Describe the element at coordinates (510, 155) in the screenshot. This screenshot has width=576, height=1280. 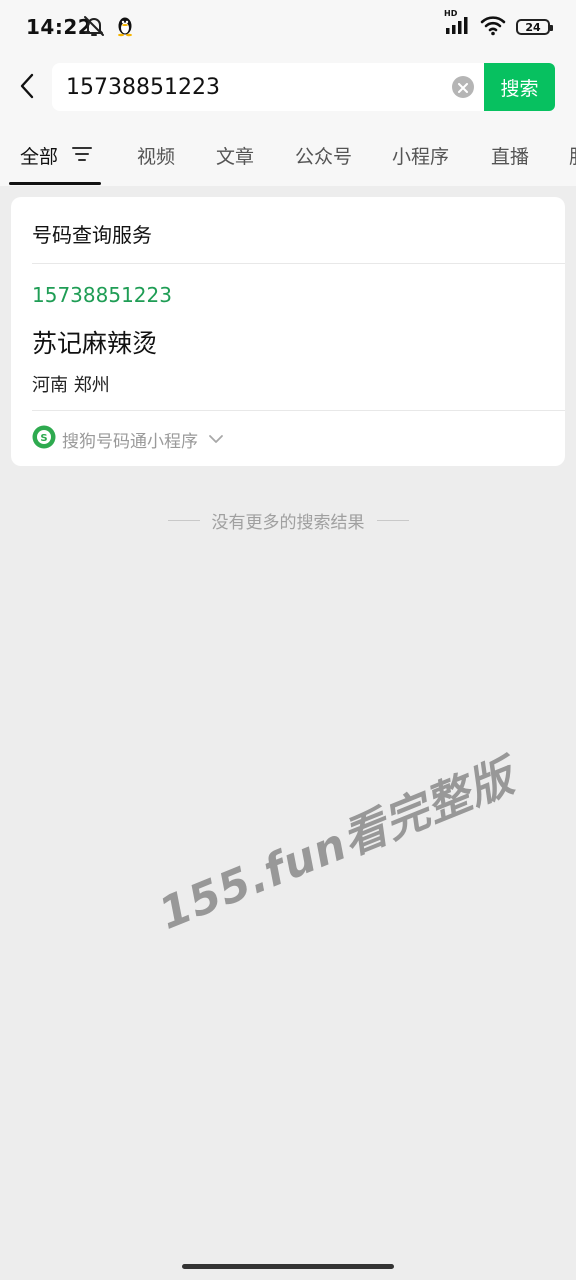
I see `tab-live: 直播` at that location.